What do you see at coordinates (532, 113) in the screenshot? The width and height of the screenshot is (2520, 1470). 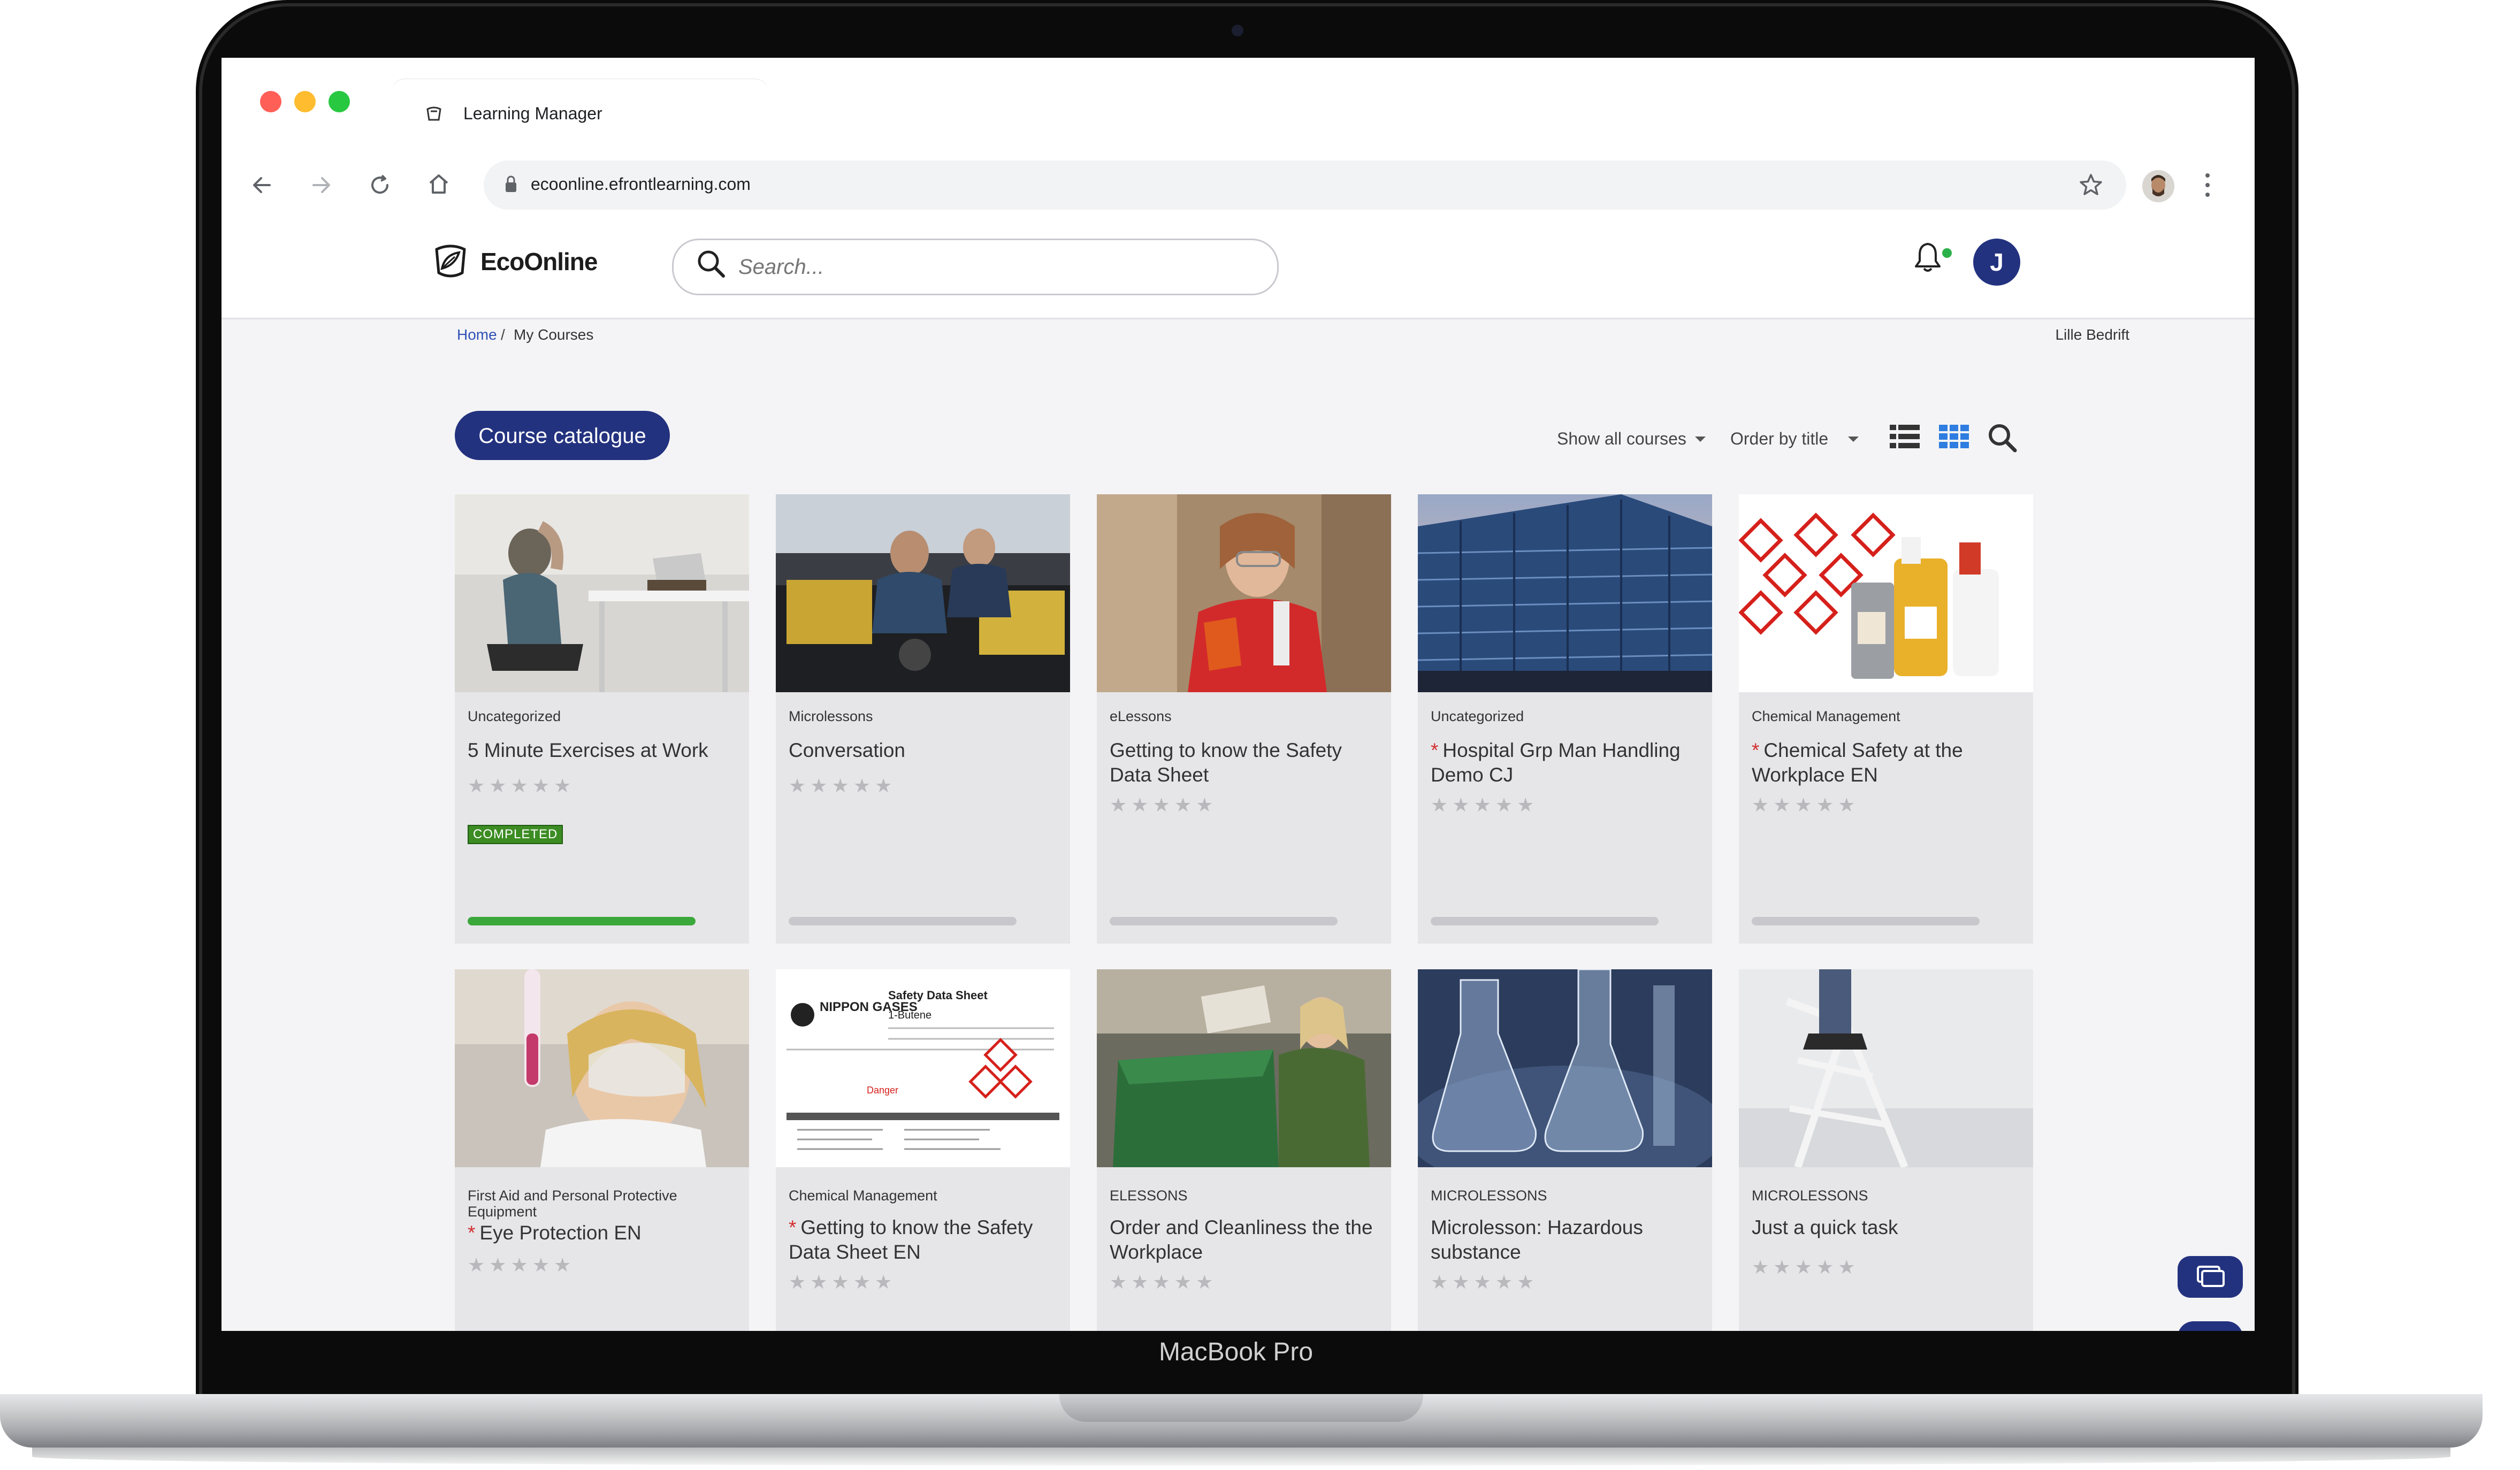 I see `tab-title: Learning Manager` at bounding box center [532, 113].